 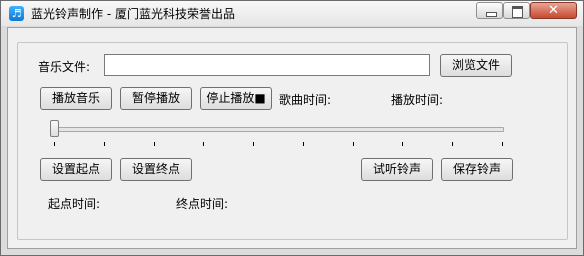 I want to click on music-file-input, so click(x=267, y=65).